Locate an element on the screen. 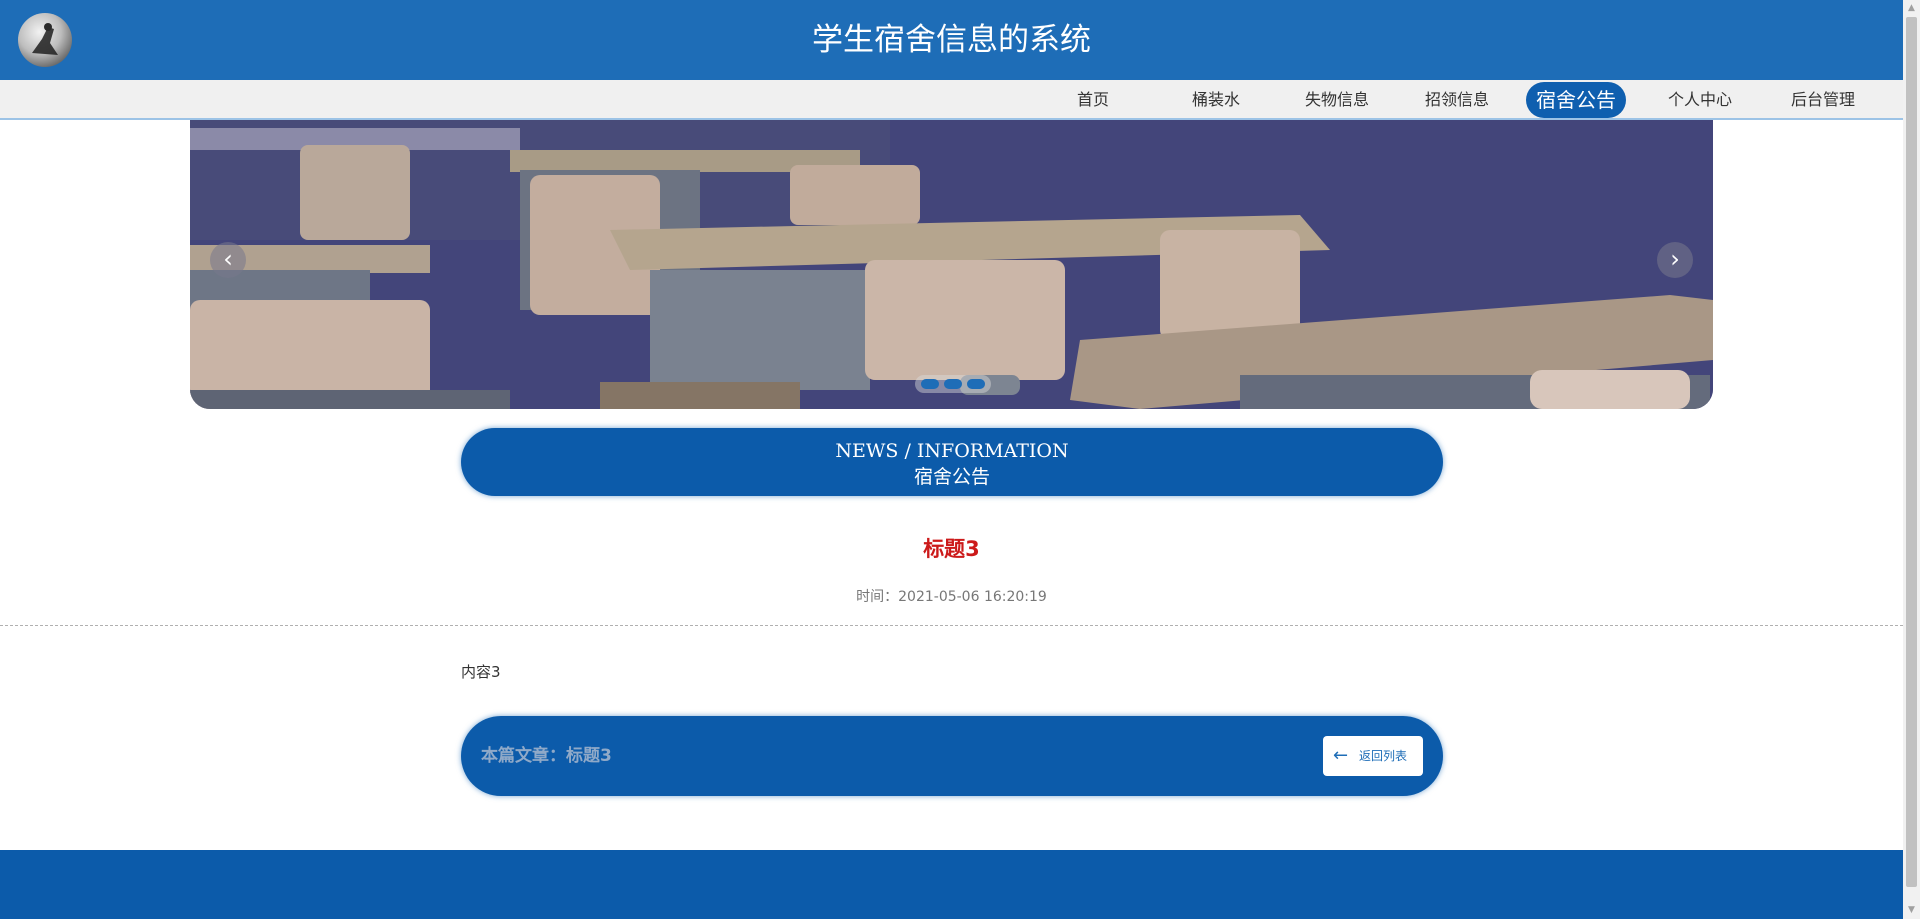 The height and width of the screenshot is (919, 1920). nav-item-home: 首页 is located at coordinates (1093, 100).